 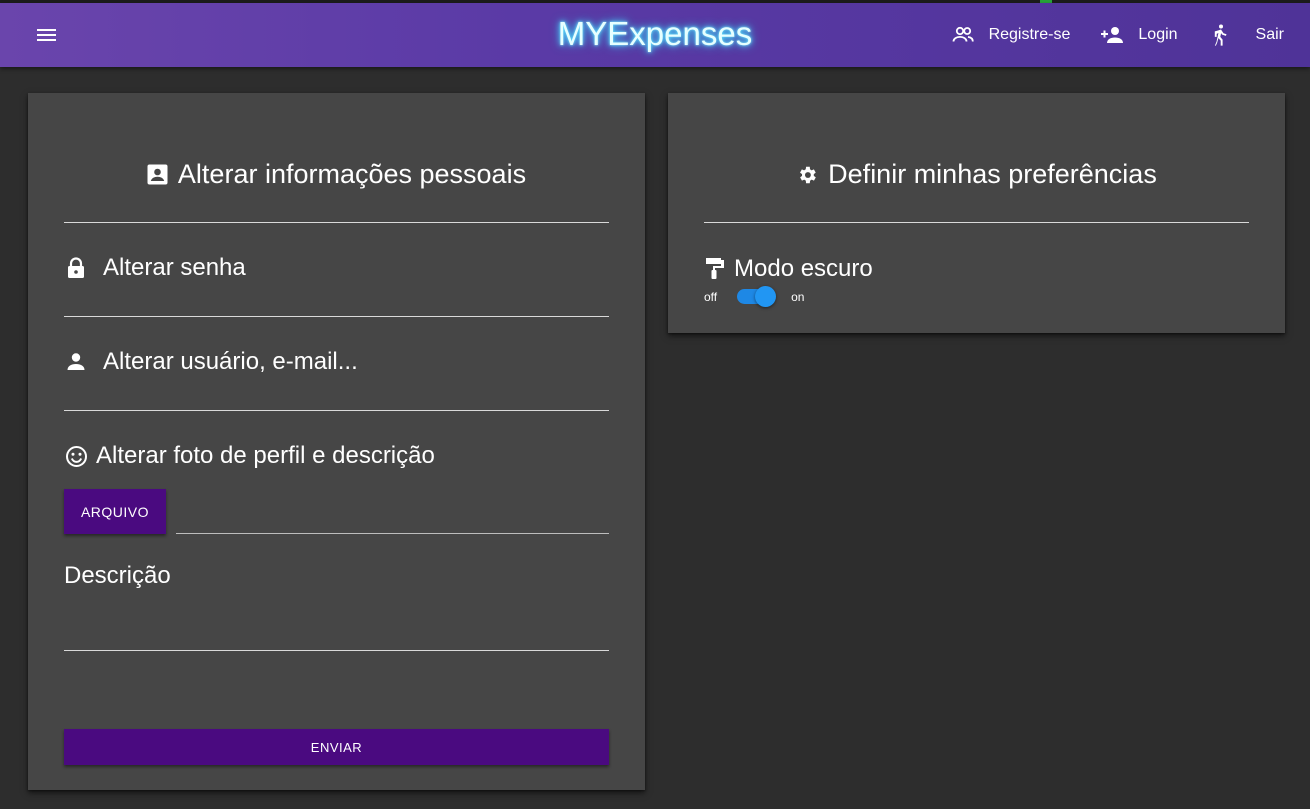 What do you see at coordinates (336, 622) in the screenshot?
I see `description-input` at bounding box center [336, 622].